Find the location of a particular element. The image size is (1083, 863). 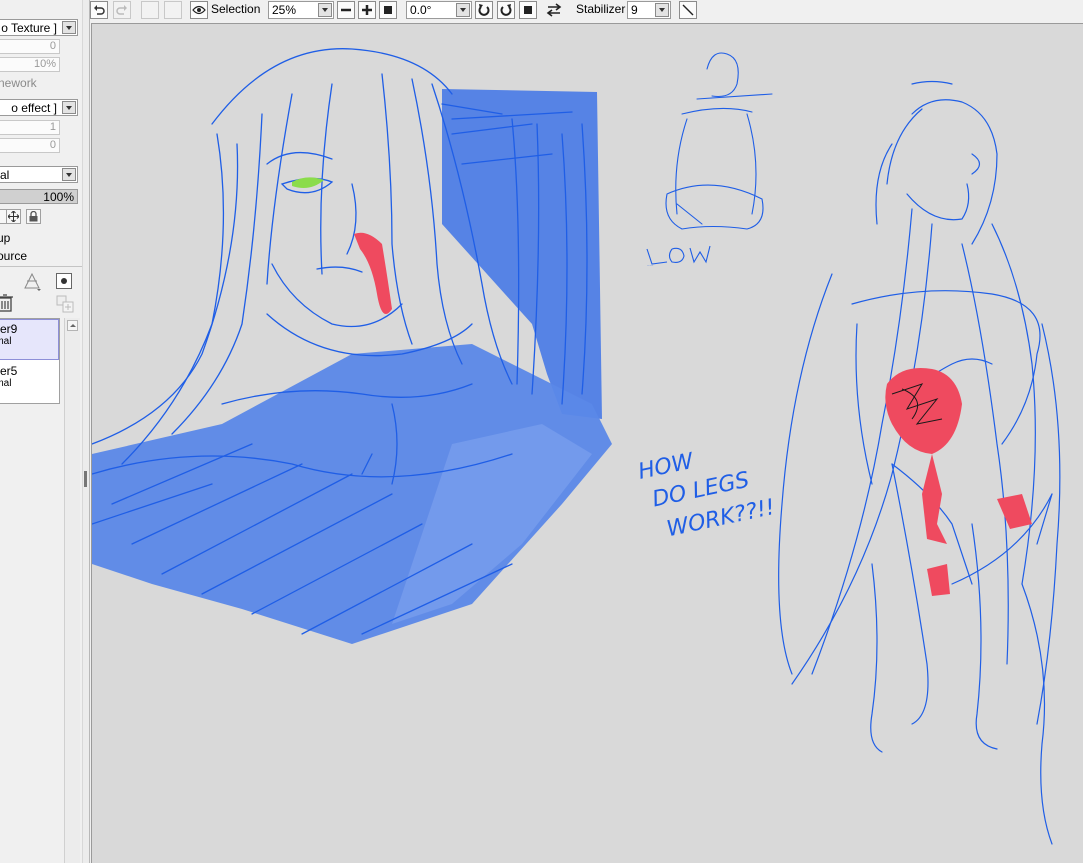

undo-button is located at coordinates (99, 10).